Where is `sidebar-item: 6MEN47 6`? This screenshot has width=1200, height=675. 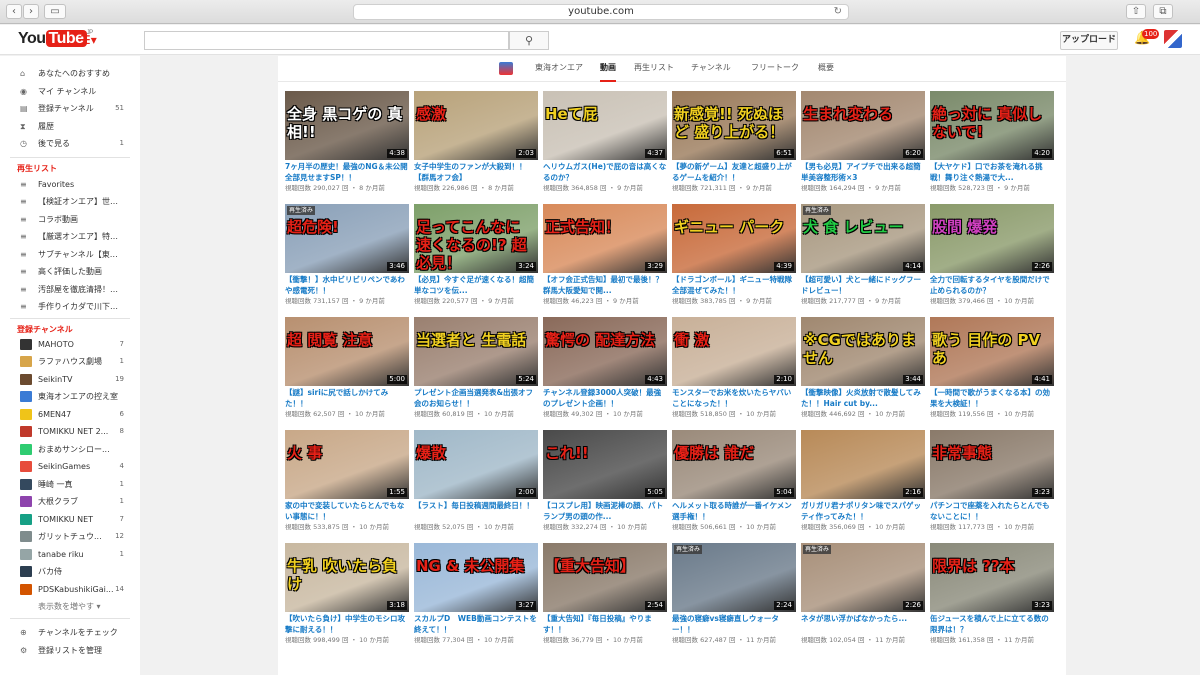 sidebar-item: 6MEN47 6 is located at coordinates (70, 414).